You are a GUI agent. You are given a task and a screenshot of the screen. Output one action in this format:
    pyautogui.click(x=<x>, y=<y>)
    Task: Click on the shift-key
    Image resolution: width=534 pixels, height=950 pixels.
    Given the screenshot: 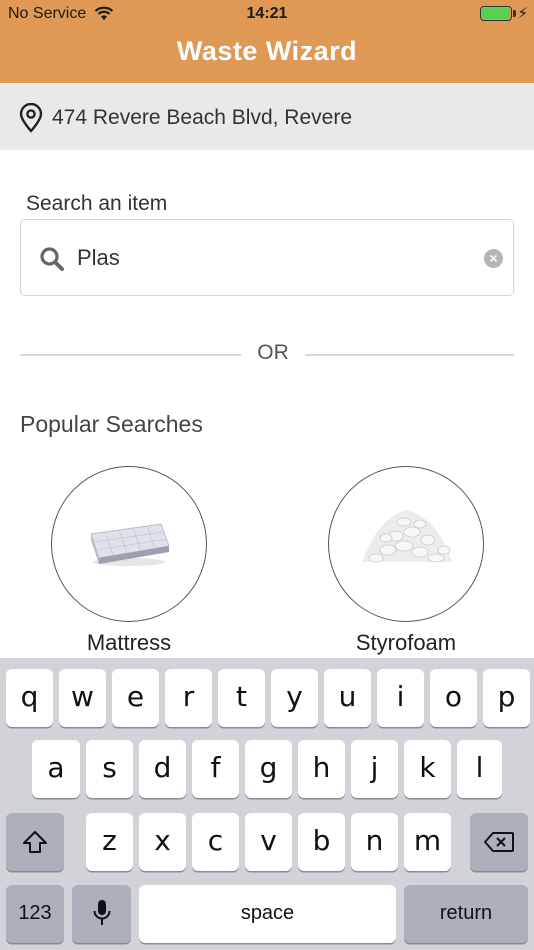 What is the action you would take?
    pyautogui.click(x=35, y=842)
    